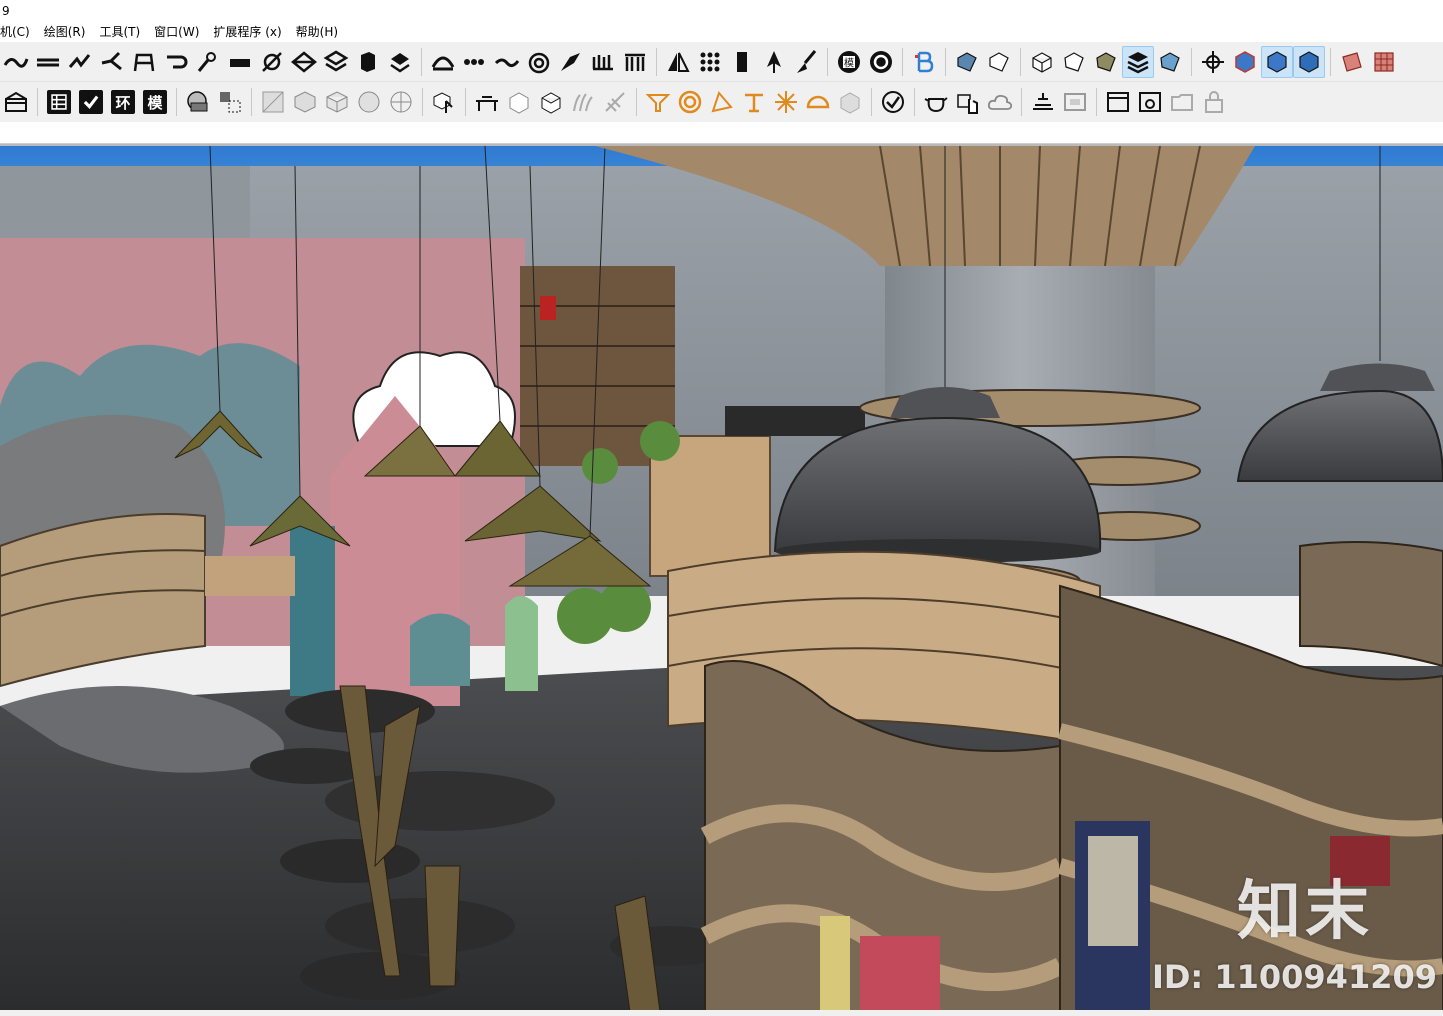 This screenshot has width=1443, height=1016. Describe the element at coordinates (1075, 102) in the screenshot. I see `frame-button` at that location.